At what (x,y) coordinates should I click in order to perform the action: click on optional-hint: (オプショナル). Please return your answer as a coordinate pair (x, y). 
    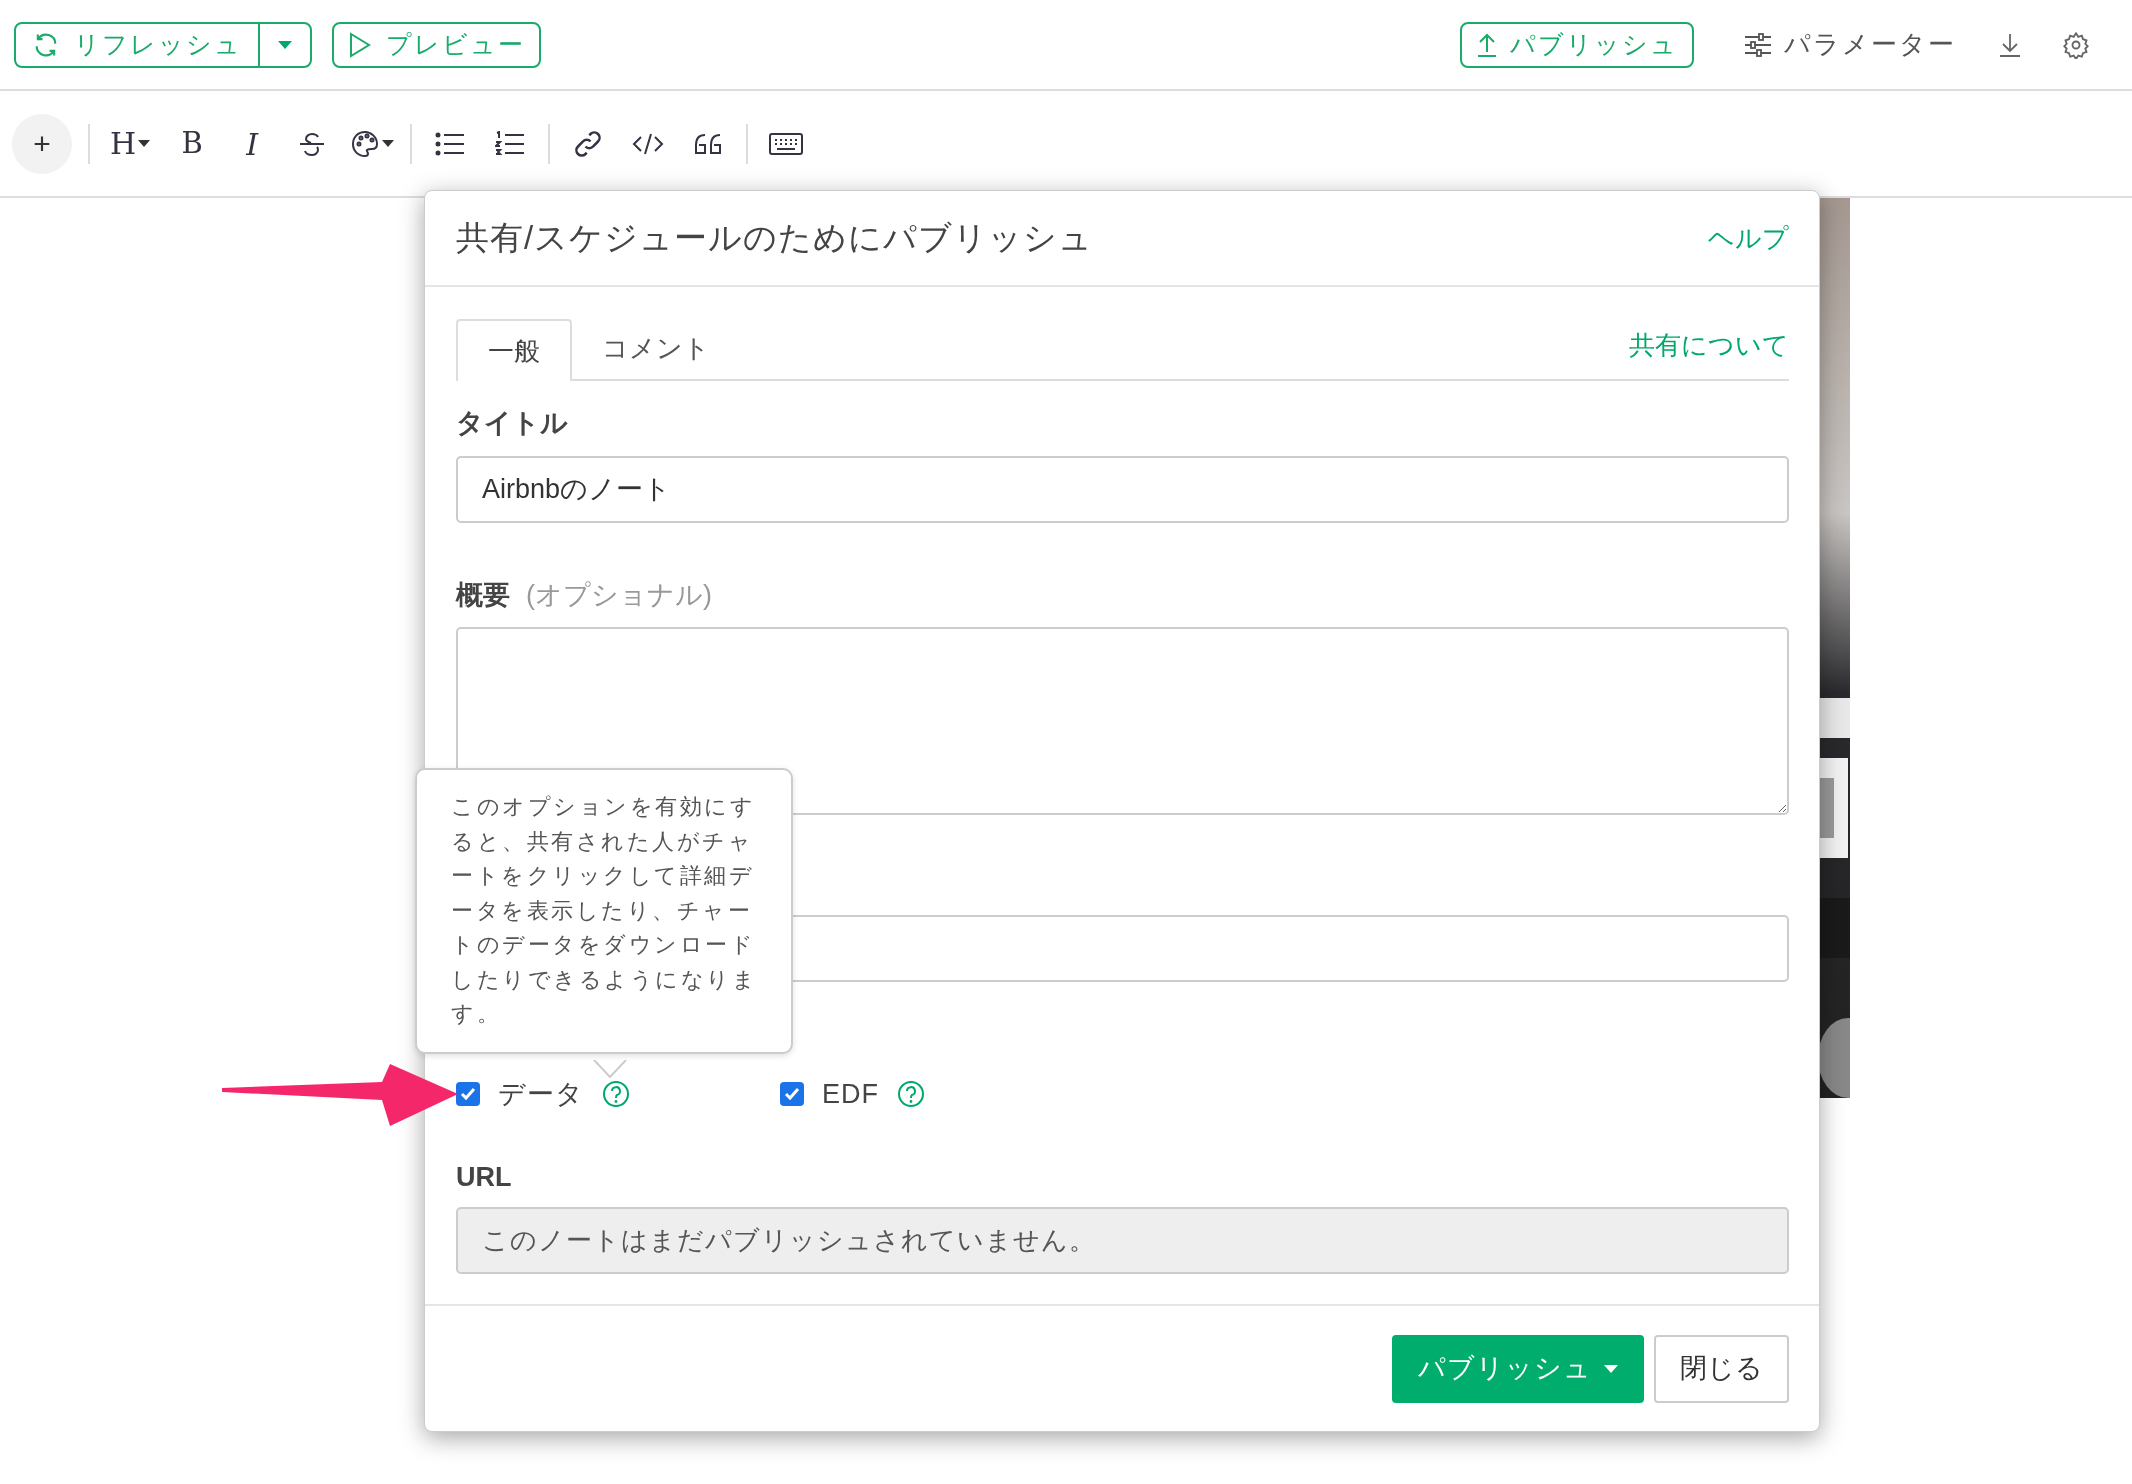
    Looking at the image, I should click on (619, 595).